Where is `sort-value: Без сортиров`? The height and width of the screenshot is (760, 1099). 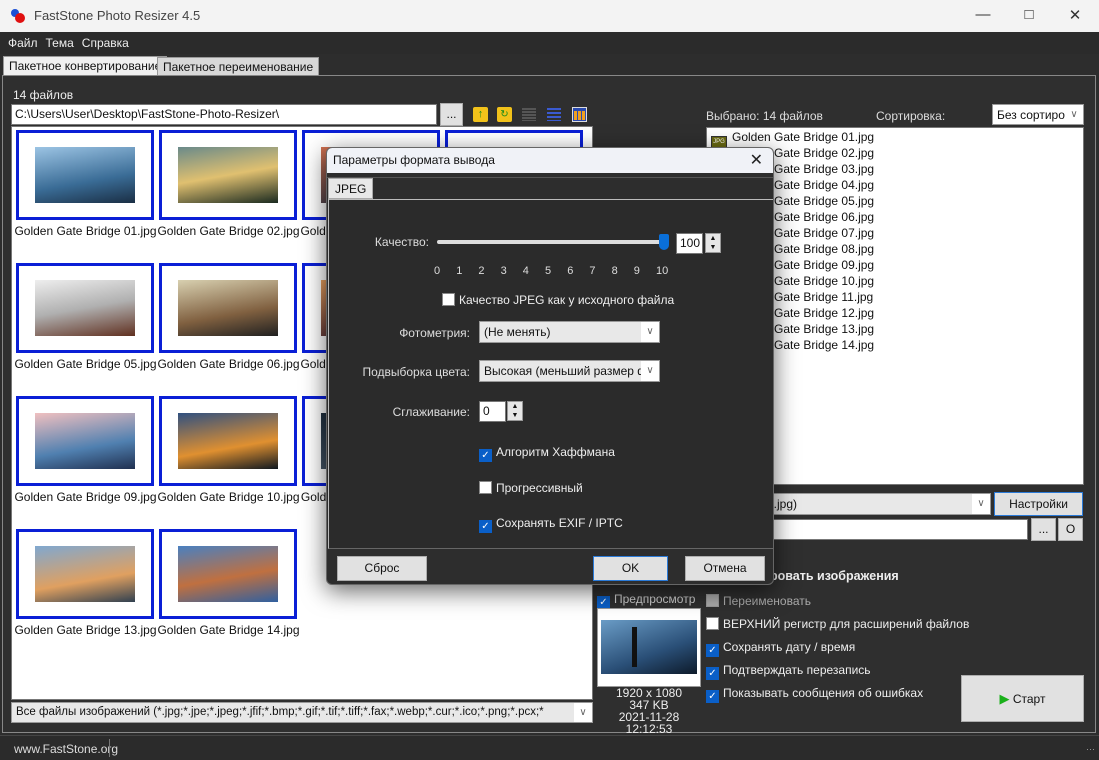 sort-value: Без сортиров is located at coordinates (1034, 115).